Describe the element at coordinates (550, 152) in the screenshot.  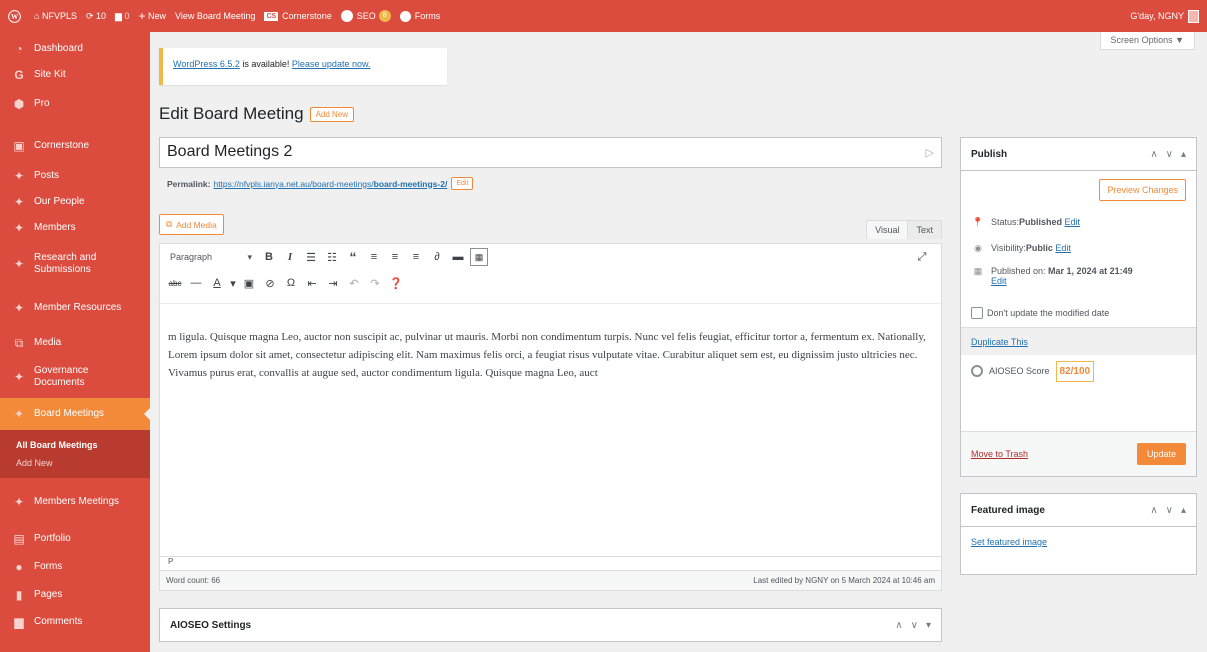
I see `post-title-input: Board Meetings 2 ▷` at that location.